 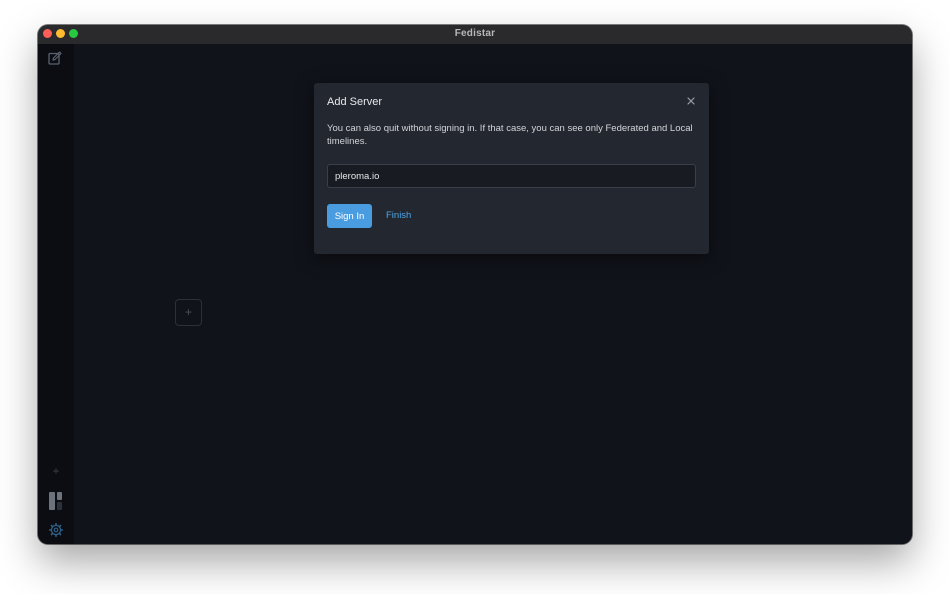 What do you see at coordinates (355, 102) in the screenshot?
I see `dialog-title: Add Server` at bounding box center [355, 102].